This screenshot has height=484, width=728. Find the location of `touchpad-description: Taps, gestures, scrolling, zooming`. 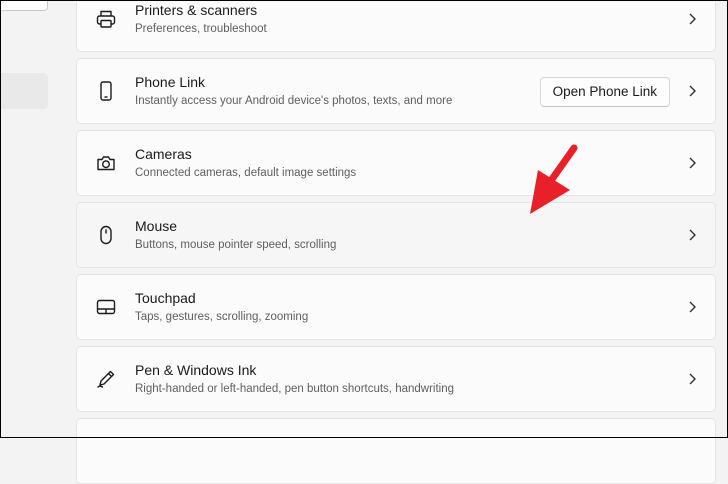

touchpad-description: Taps, gestures, scrolling, zooming is located at coordinates (222, 317).